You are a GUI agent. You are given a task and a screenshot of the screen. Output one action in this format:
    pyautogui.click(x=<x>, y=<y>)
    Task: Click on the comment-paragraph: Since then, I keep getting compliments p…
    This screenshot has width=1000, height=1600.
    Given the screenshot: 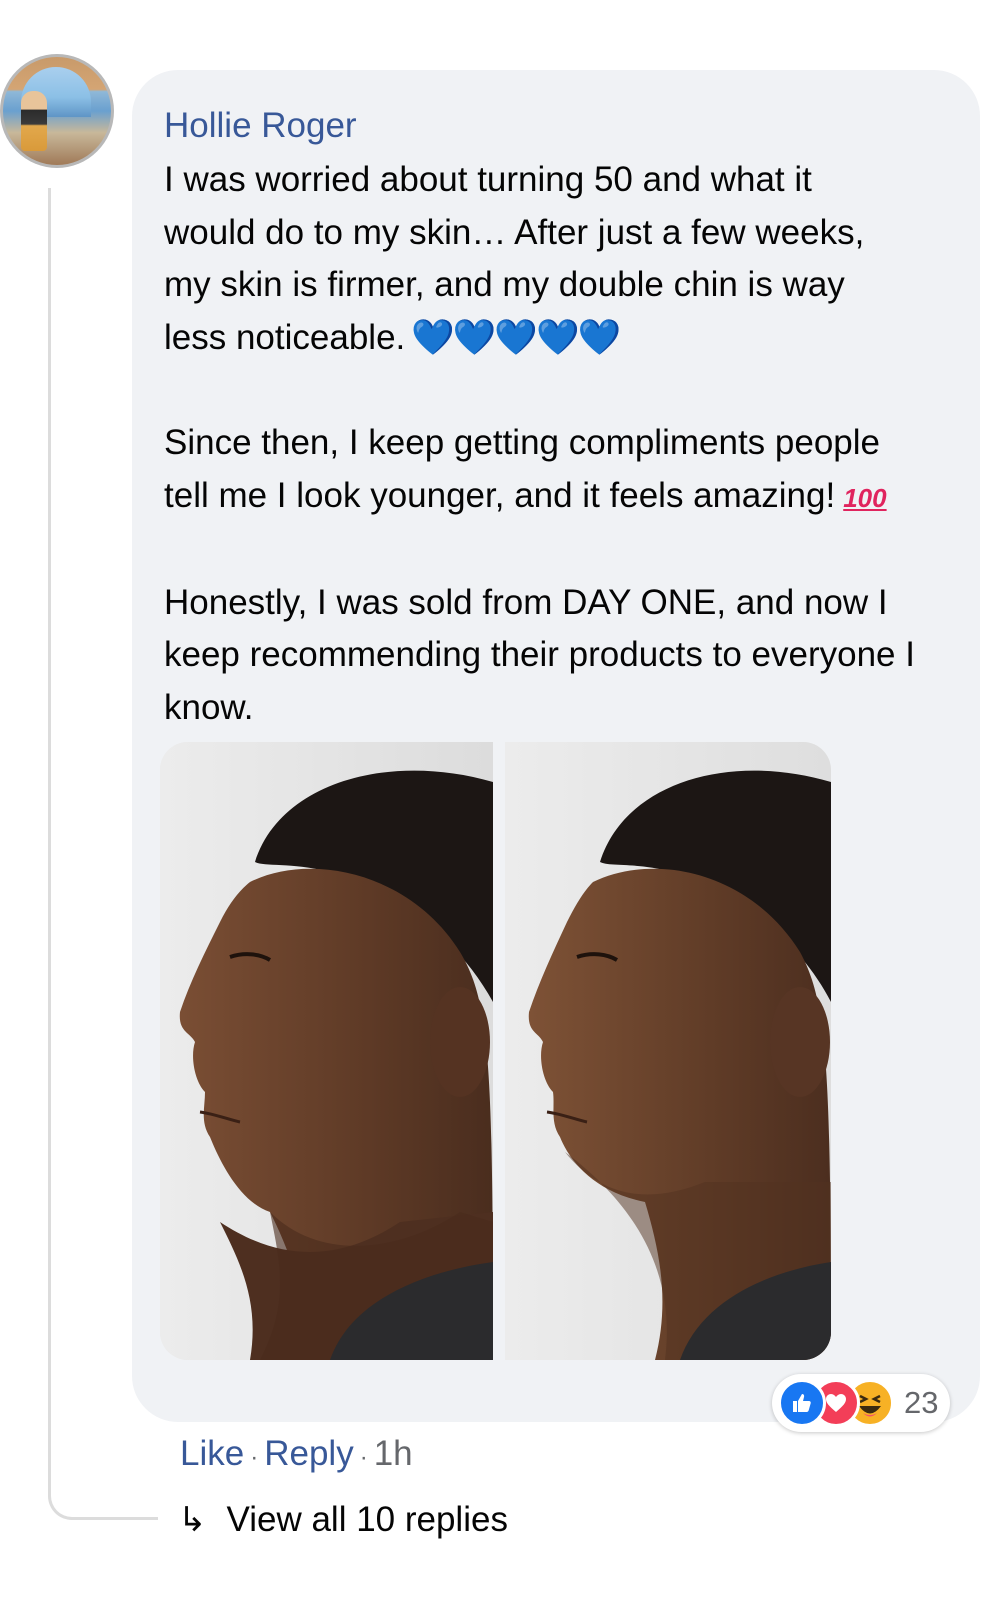 What is the action you would take?
    pyautogui.click(x=564, y=470)
    